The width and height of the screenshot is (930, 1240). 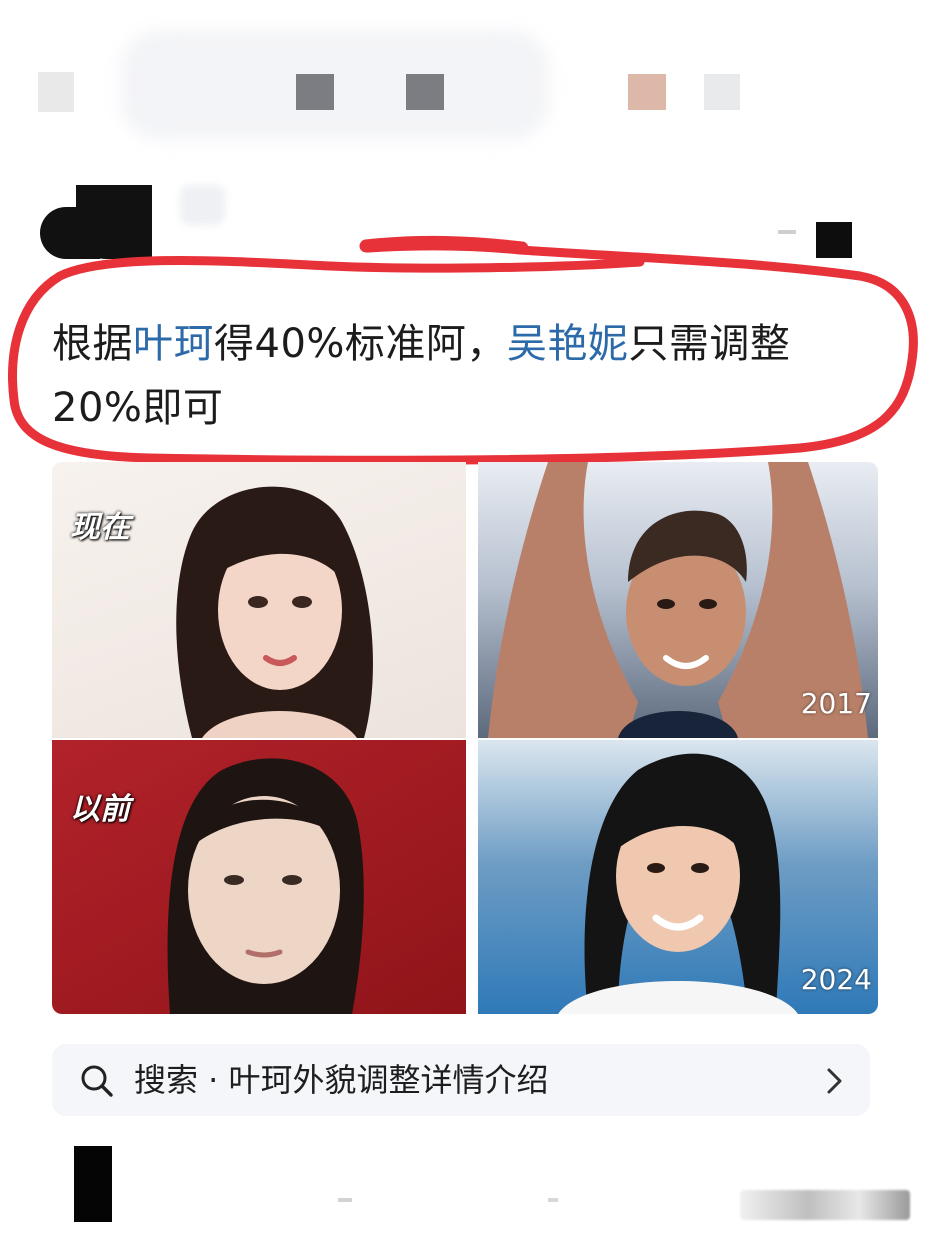 I want to click on search-icon, so click(x=97, y=1081).